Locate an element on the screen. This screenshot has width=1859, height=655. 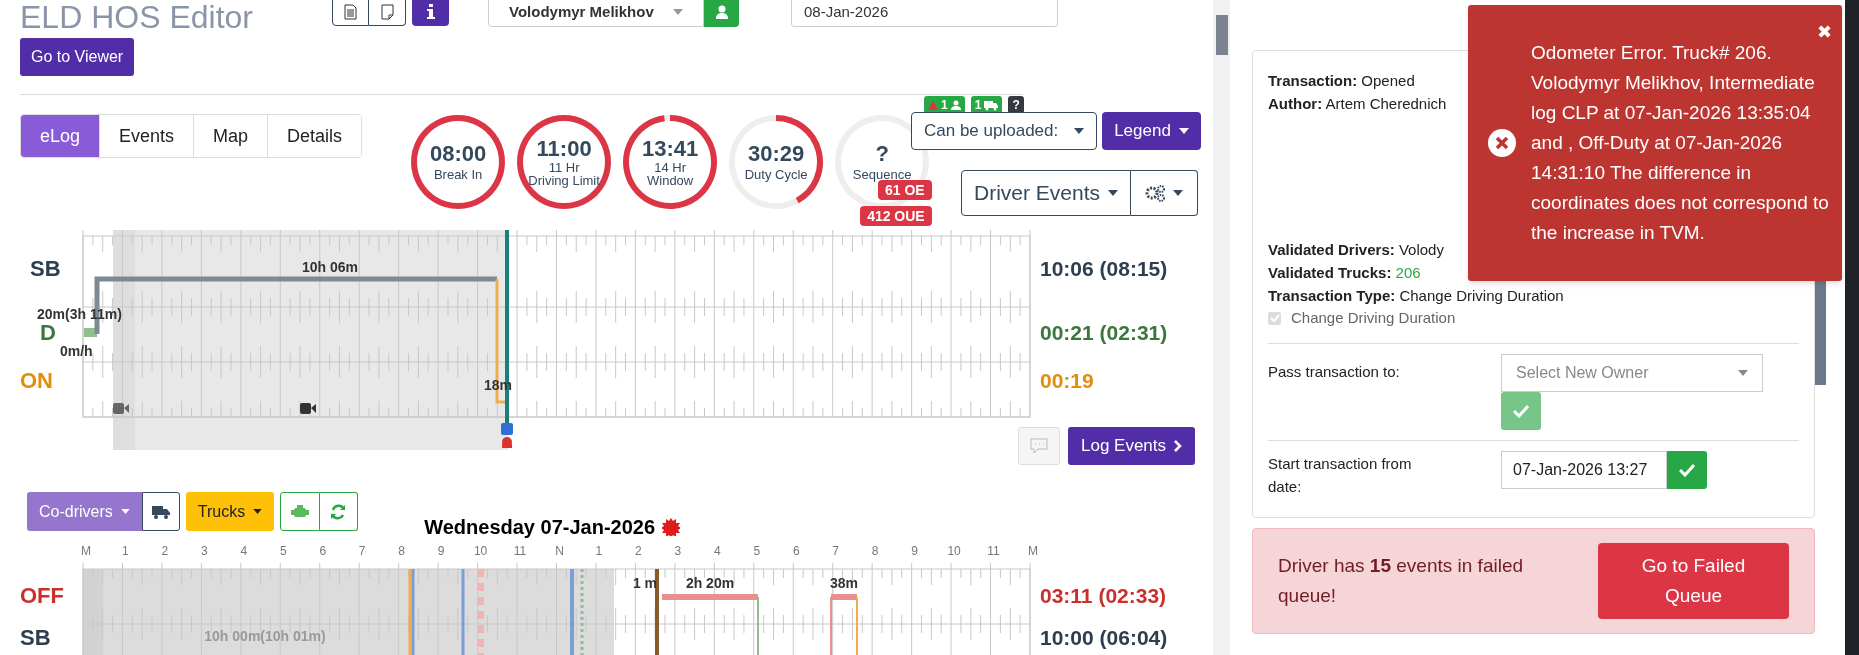
refresh-icon is located at coordinates (339, 511).